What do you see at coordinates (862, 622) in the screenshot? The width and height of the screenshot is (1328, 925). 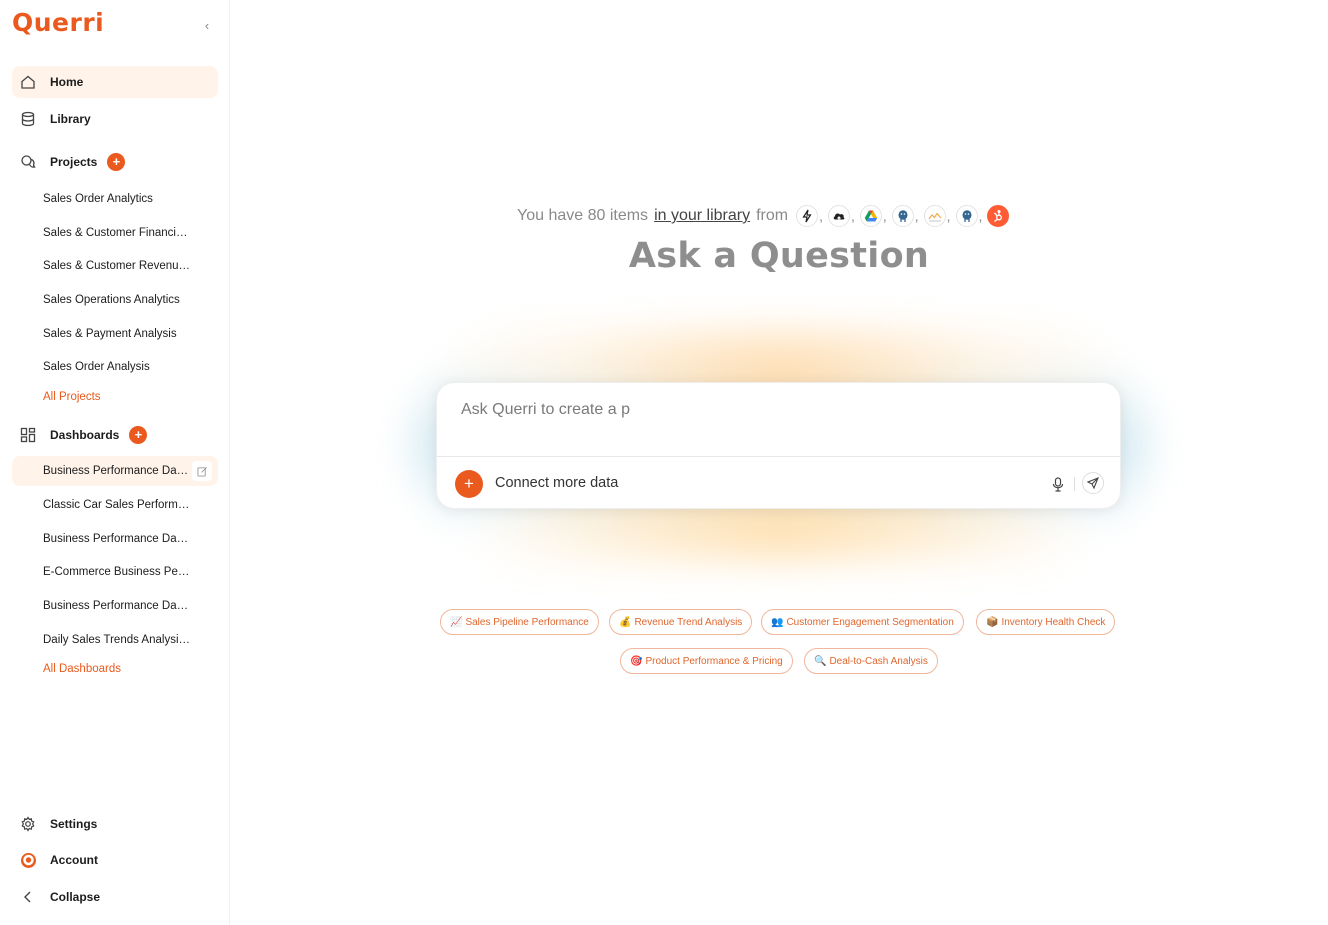 I see `suggestion-chip: 👥 Customer Engagement Segmentation` at bounding box center [862, 622].